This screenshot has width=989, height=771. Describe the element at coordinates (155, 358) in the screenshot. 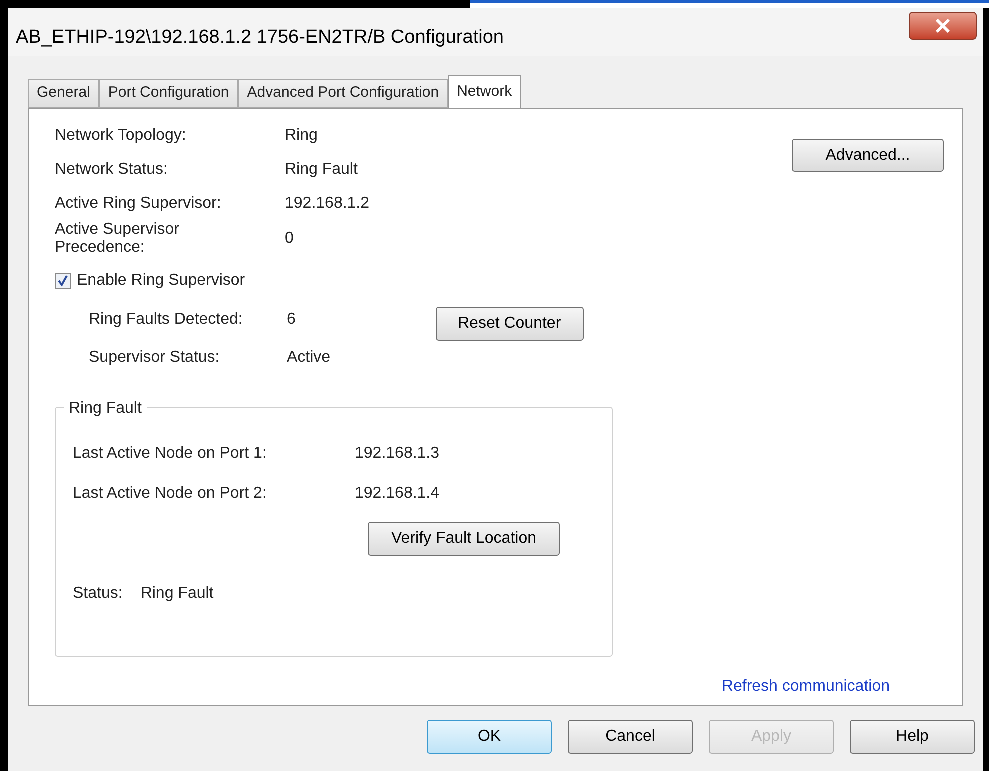

I see `field-label: Supervisor Status:` at that location.